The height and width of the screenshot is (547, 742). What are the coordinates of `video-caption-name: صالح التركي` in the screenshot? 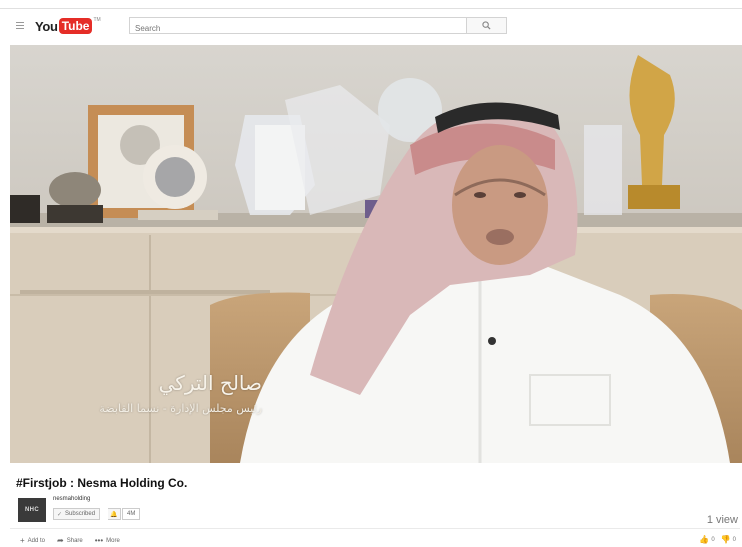 It's located at (210, 383).